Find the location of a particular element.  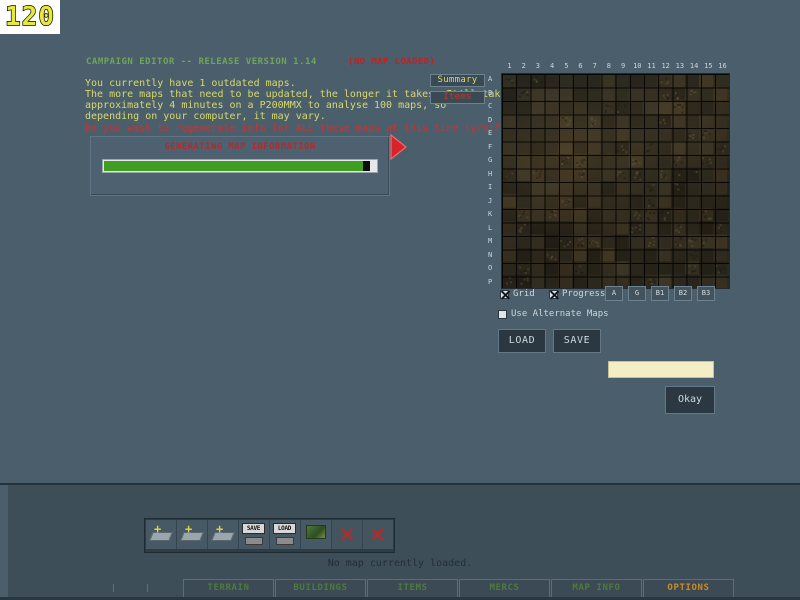

cursor-arrow-icon is located at coordinates (398, 147).